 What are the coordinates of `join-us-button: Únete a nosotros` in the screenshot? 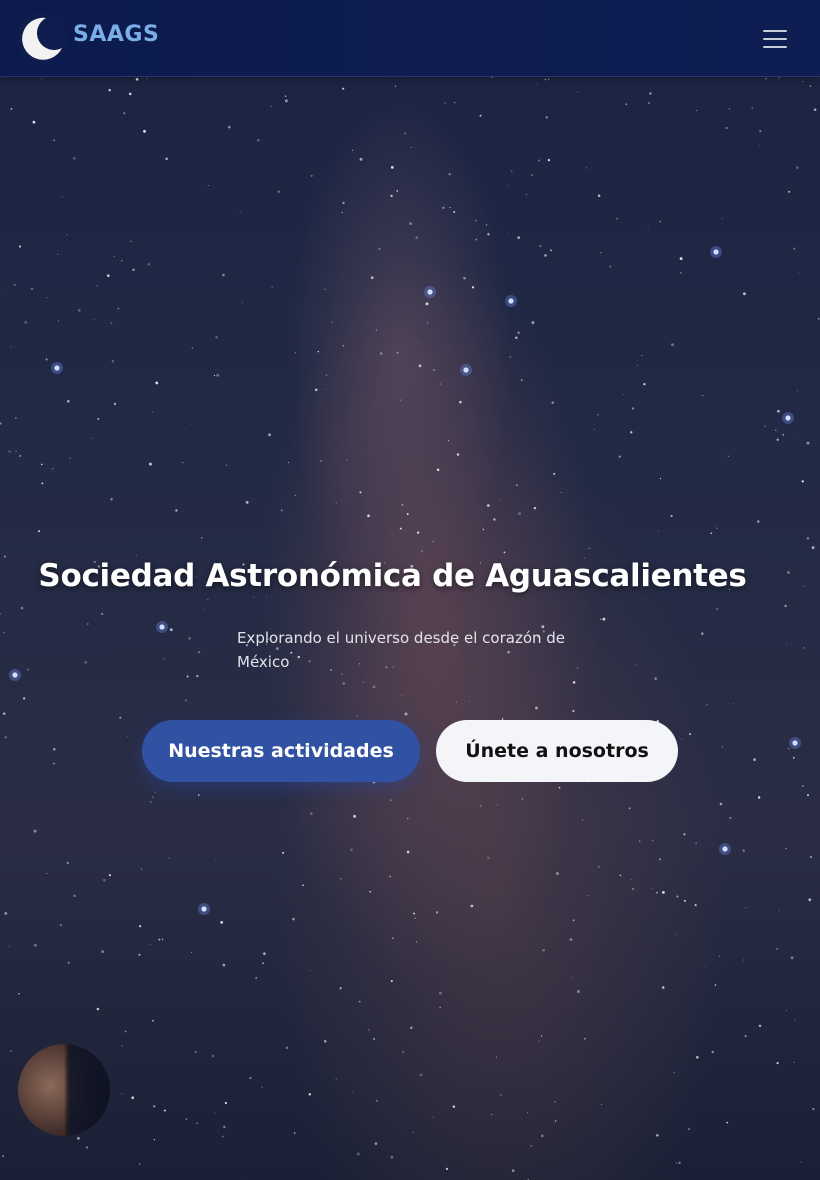 It's located at (557, 751).